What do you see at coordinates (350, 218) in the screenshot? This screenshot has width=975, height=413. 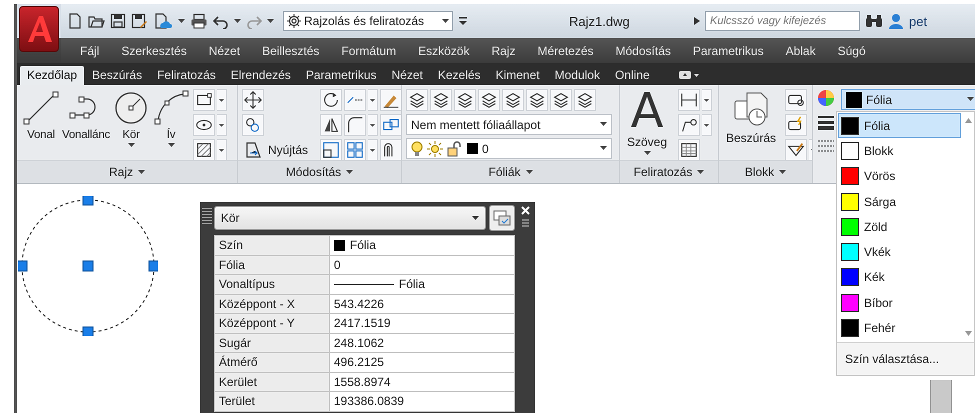 I see `object-type-dropdown: Kör` at bounding box center [350, 218].